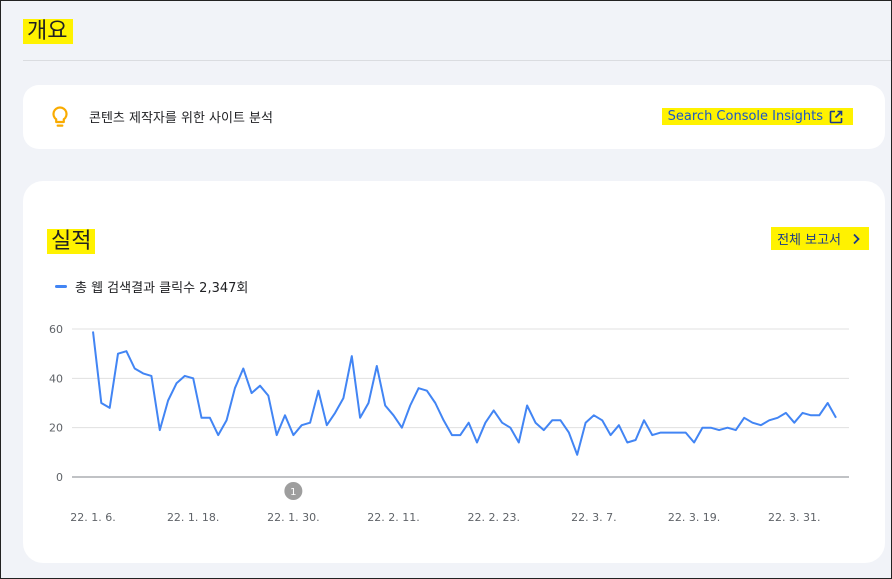  I want to click on y-tick-label: 20, so click(56, 428).